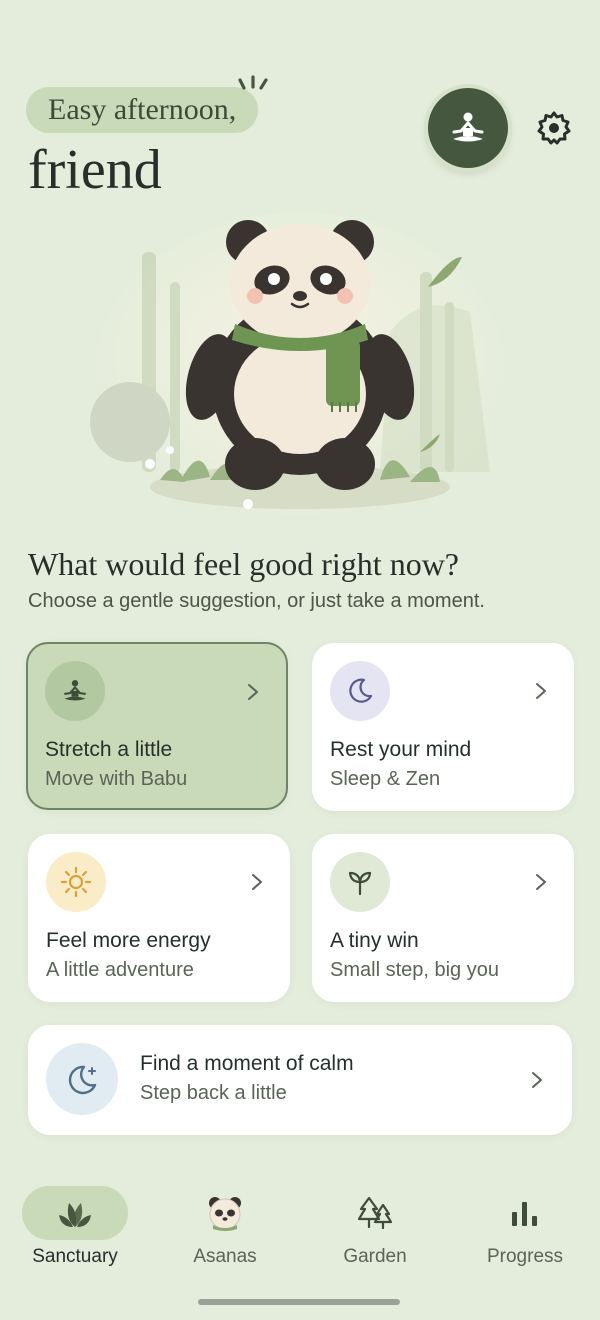  Describe the element at coordinates (414, 970) in the screenshot. I see `card-subtitle: Small step, big you` at that location.